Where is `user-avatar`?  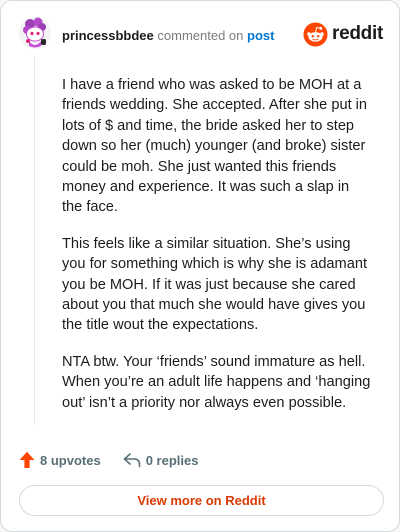 user-avatar is located at coordinates (35, 33).